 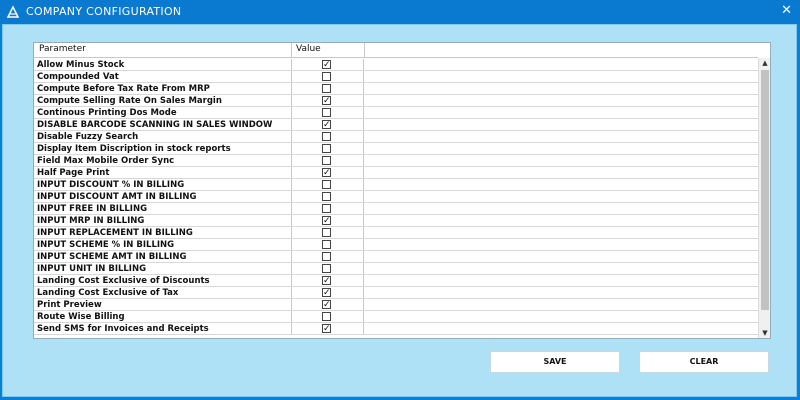 I want to click on parameter-label: INPUT MRP IN BILLING, so click(x=91, y=221).